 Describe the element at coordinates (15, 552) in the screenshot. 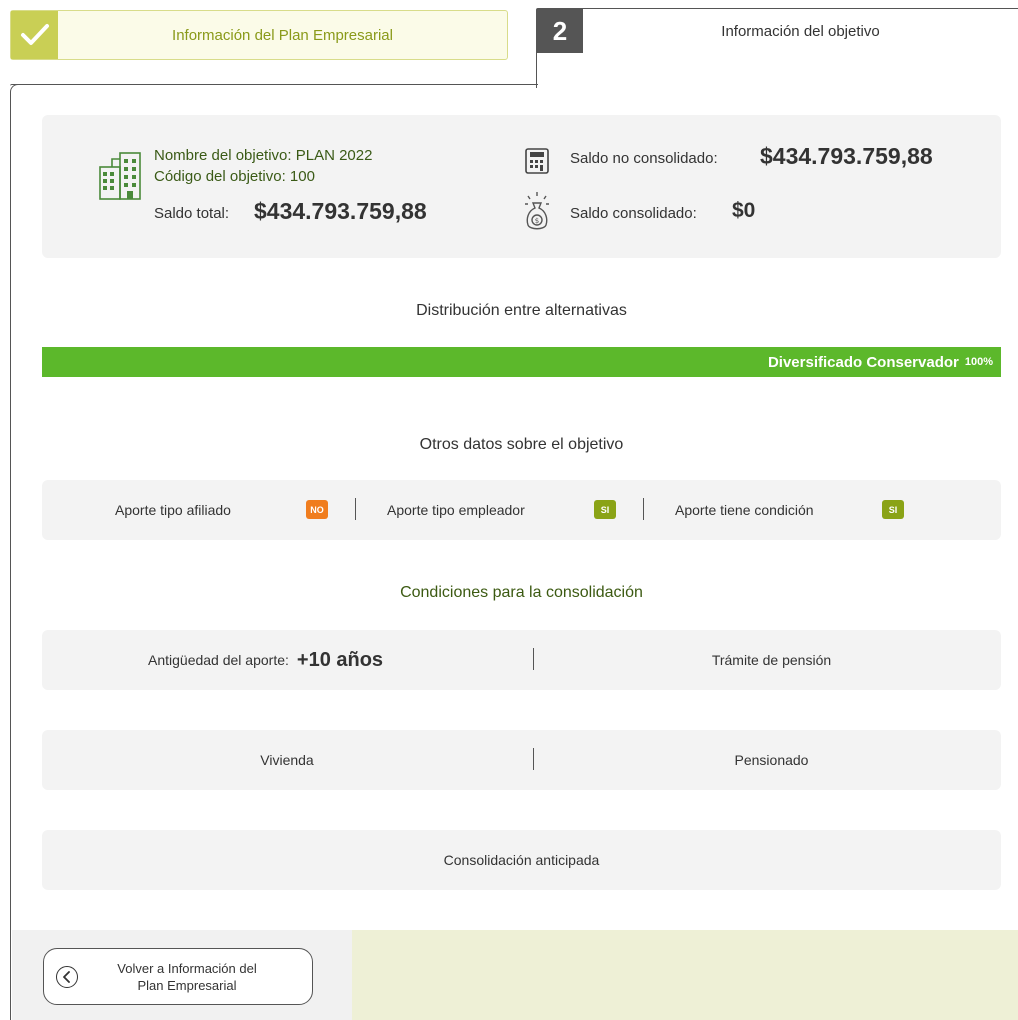

I see `panel-border-left` at that location.